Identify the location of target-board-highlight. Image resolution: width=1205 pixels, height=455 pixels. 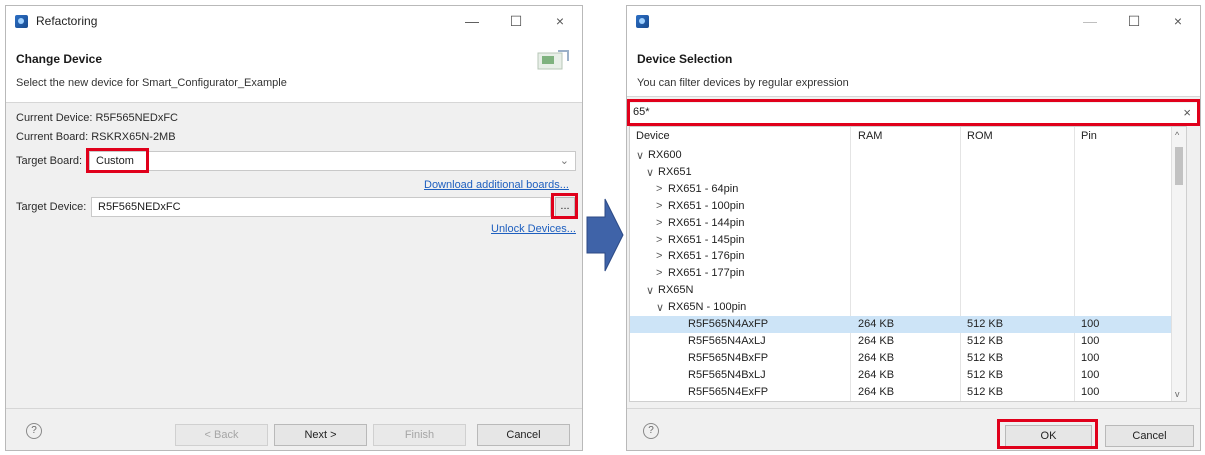
(117, 160).